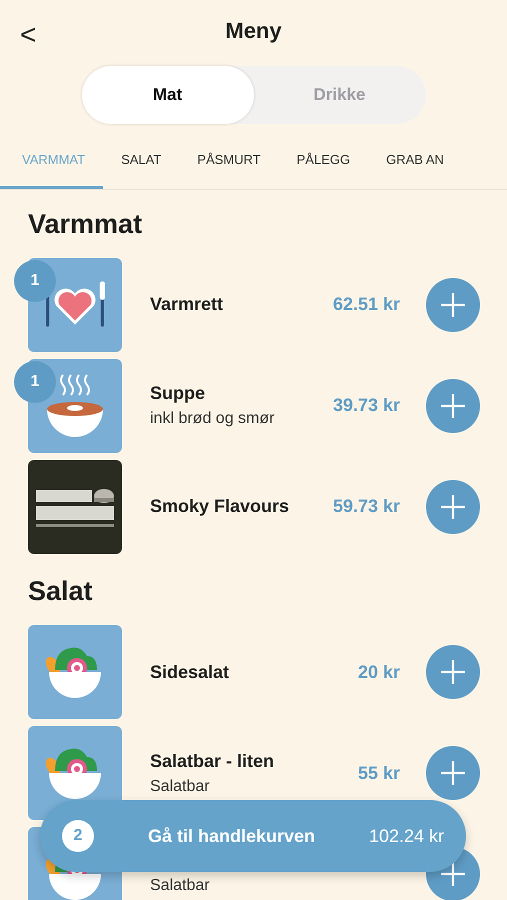 The image size is (507, 900). Describe the element at coordinates (415, 165) in the screenshot. I see `category-tab: GRAB AN` at that location.